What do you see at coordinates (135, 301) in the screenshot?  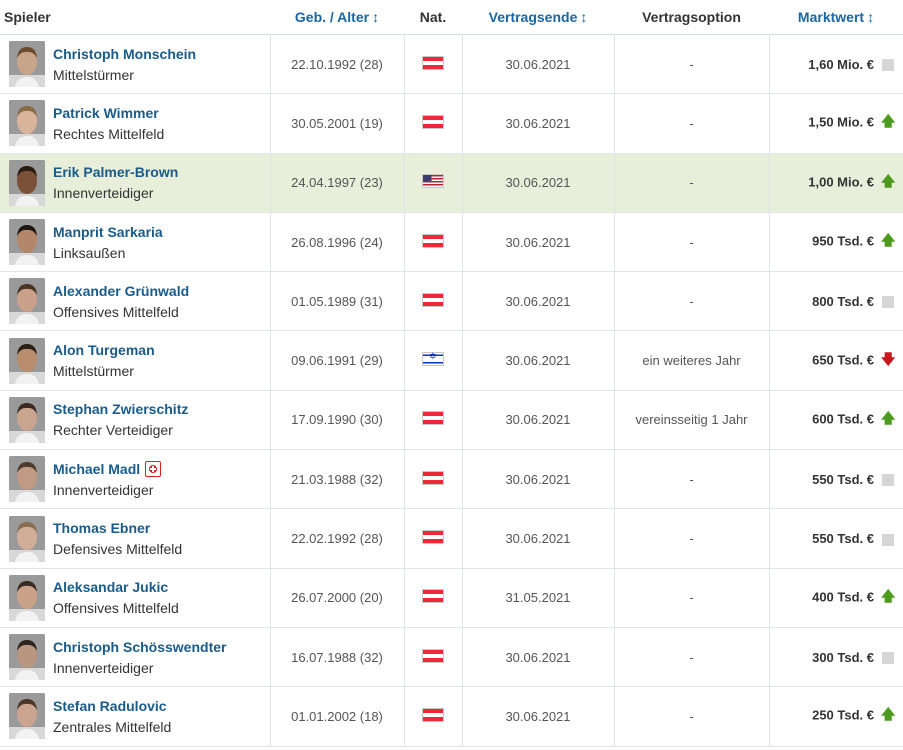 I see `player-cell: Alexander Grünwald Offensives Mittelfeld` at bounding box center [135, 301].